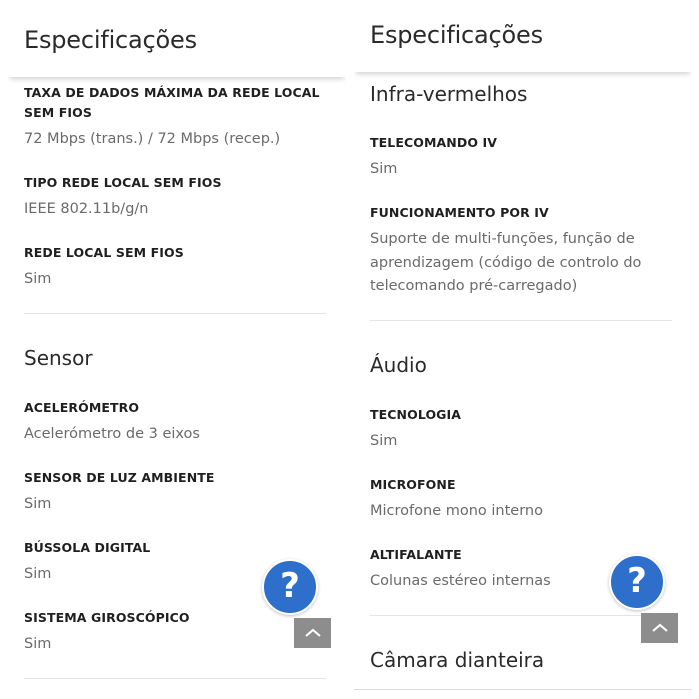  What do you see at coordinates (152, 139) in the screenshot?
I see `spec-value-wlan-max-rate: 72 Mbps (trans.) / 72 Mbps (recep.)` at bounding box center [152, 139].